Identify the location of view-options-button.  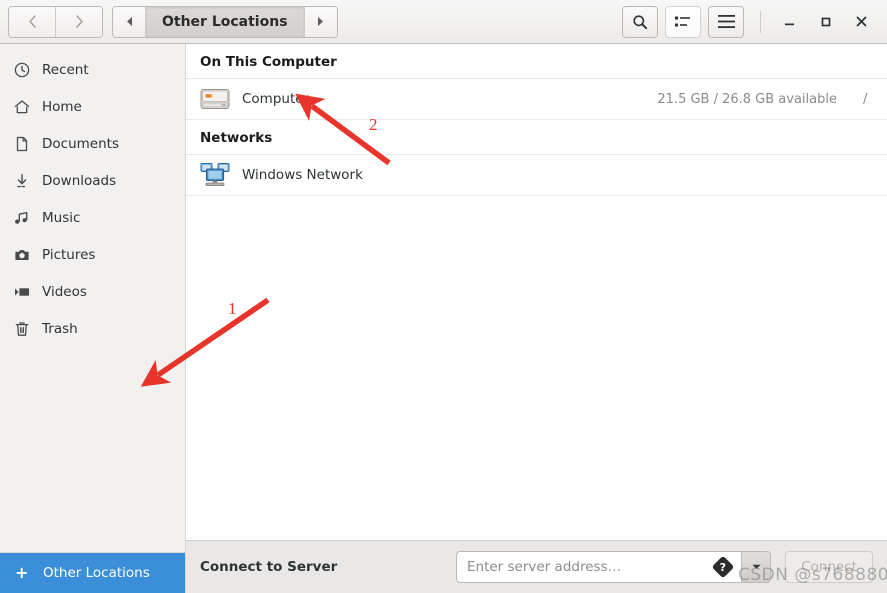
(683, 21).